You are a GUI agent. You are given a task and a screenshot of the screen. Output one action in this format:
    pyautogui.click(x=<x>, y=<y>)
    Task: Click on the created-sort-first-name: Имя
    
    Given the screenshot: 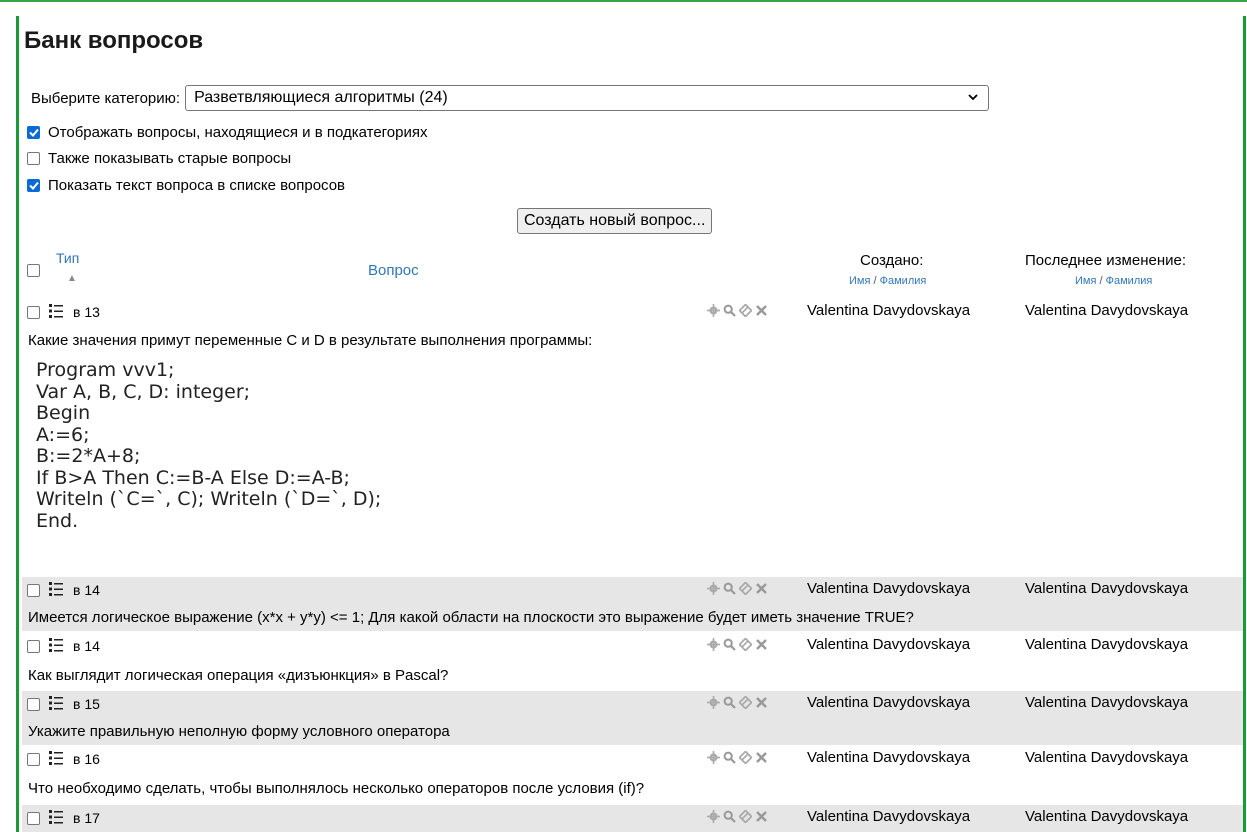 What is the action you would take?
    pyautogui.click(x=859, y=281)
    